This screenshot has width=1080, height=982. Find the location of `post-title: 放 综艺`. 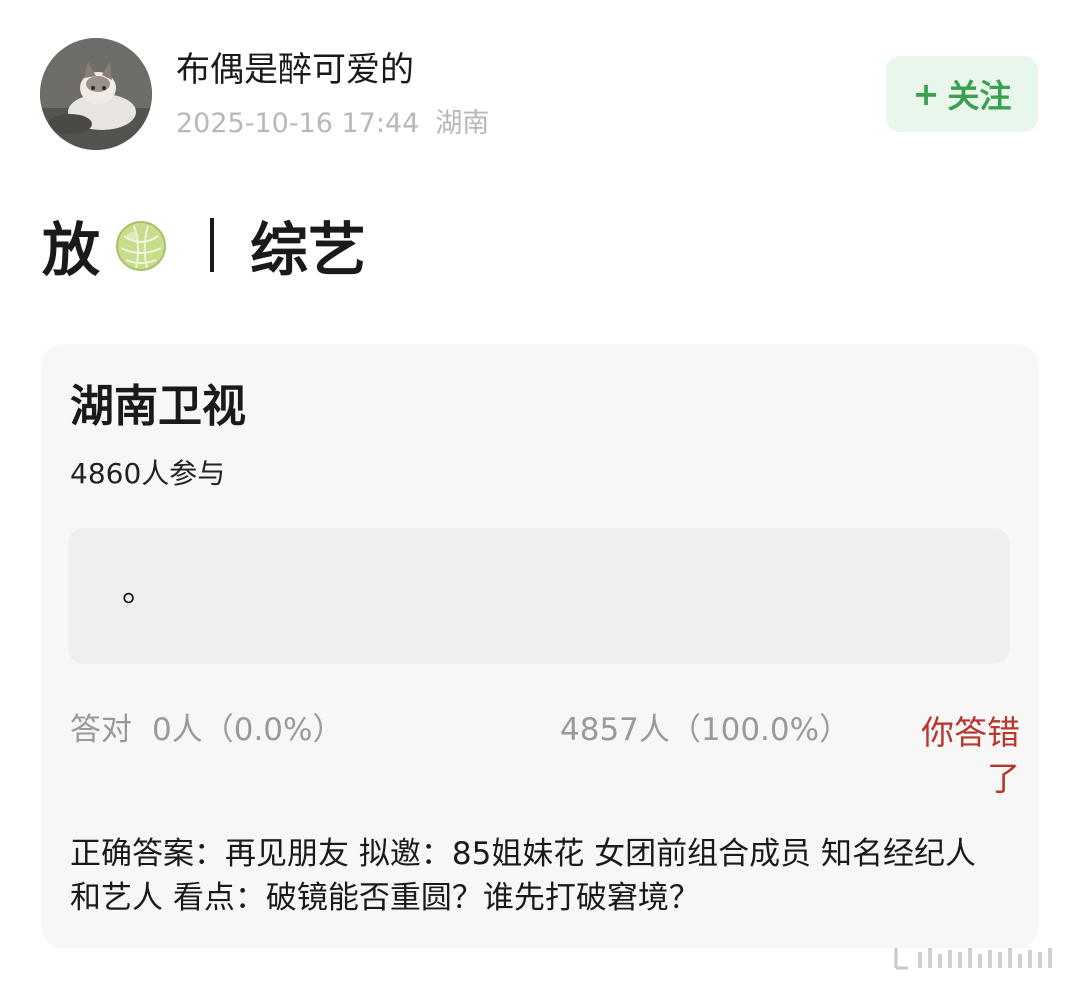

post-title: 放 综艺 is located at coordinates (204, 247).